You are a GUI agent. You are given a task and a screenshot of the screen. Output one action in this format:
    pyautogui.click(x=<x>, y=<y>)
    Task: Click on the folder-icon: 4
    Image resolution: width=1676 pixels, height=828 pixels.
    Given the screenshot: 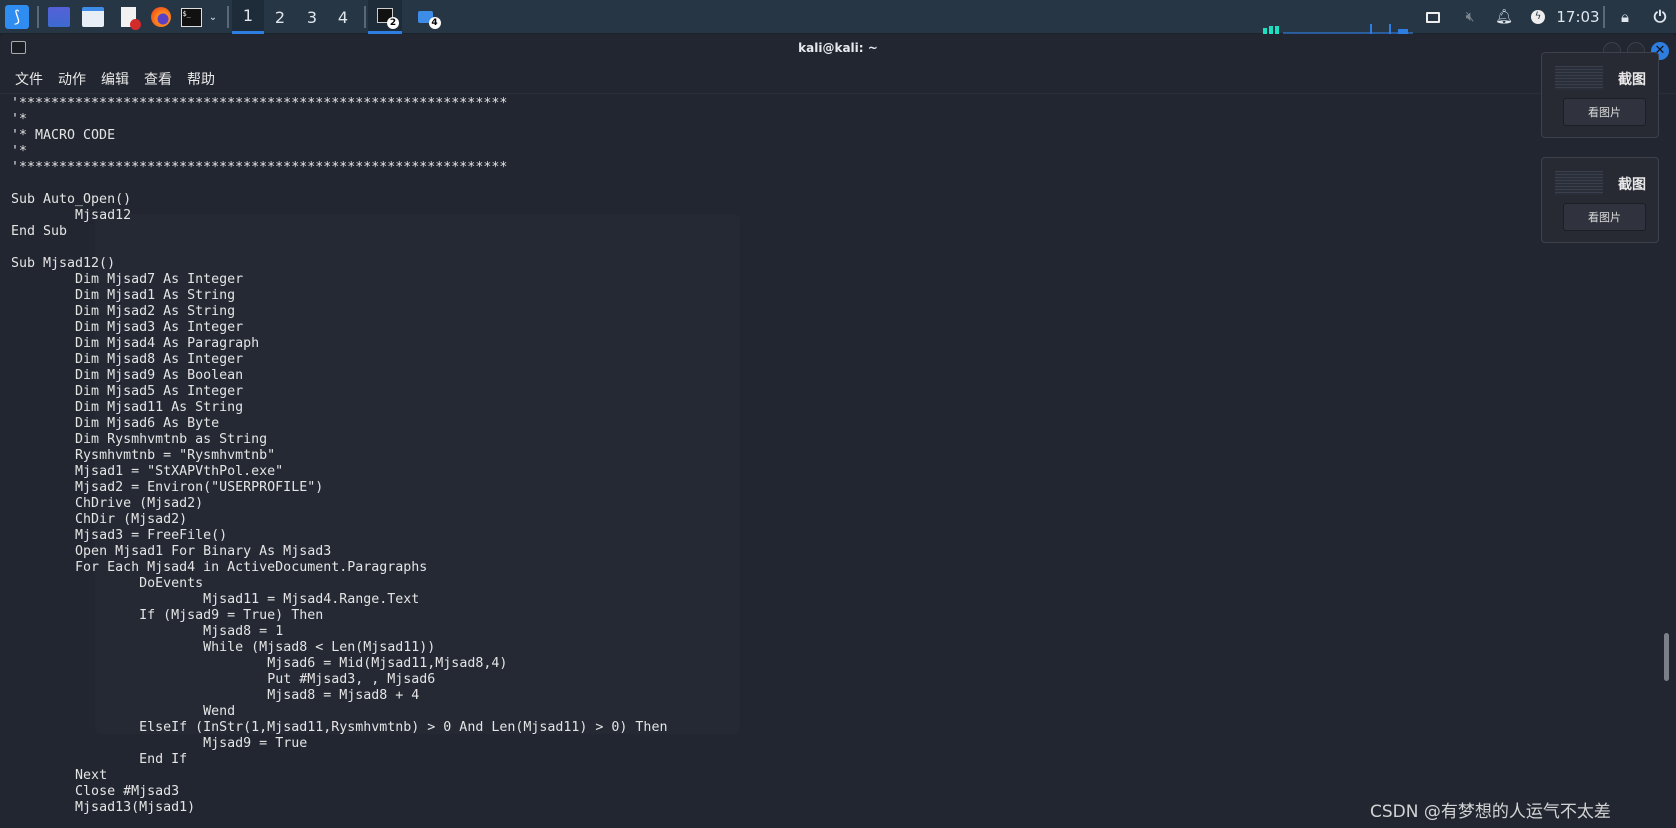 What is the action you would take?
    pyautogui.click(x=429, y=20)
    